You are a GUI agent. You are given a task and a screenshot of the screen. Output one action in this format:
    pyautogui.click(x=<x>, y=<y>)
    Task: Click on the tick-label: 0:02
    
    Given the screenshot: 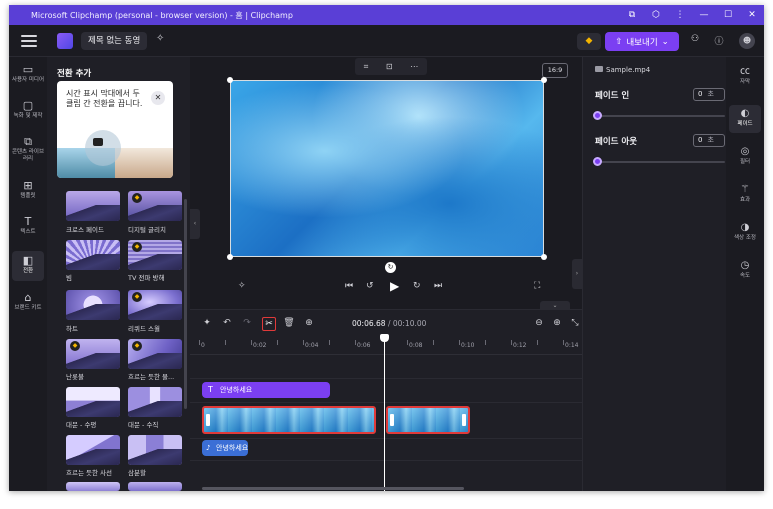 What is the action you would take?
    pyautogui.click(x=260, y=345)
    